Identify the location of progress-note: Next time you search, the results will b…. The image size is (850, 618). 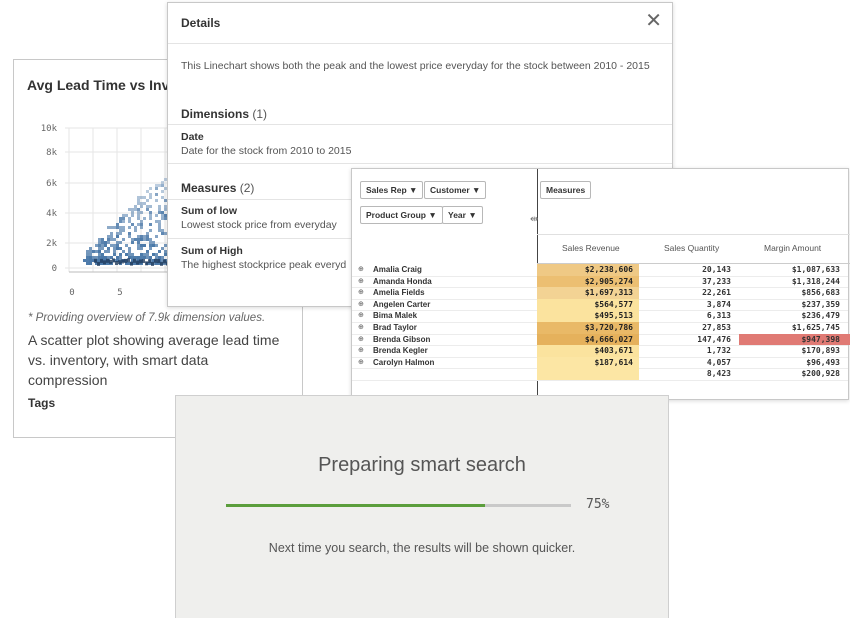
(422, 548).